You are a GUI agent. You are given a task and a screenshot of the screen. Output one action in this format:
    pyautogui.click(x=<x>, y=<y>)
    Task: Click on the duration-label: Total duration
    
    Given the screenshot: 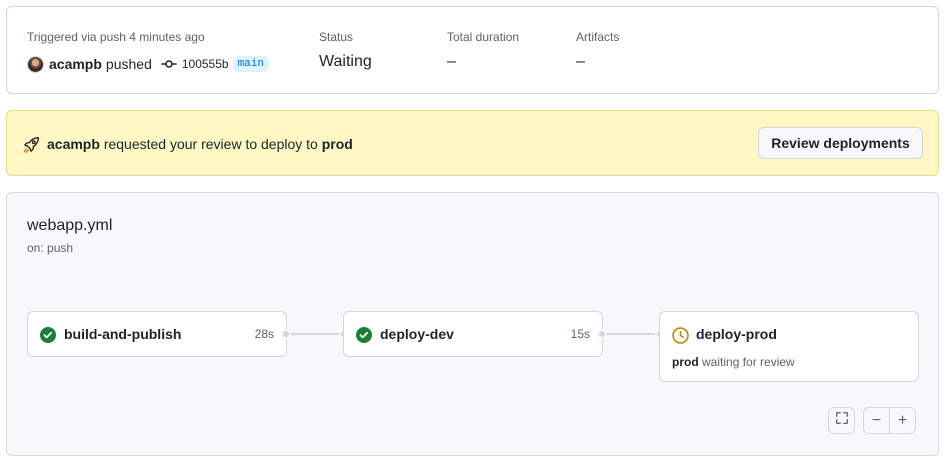 What is the action you would take?
    pyautogui.click(x=483, y=37)
    